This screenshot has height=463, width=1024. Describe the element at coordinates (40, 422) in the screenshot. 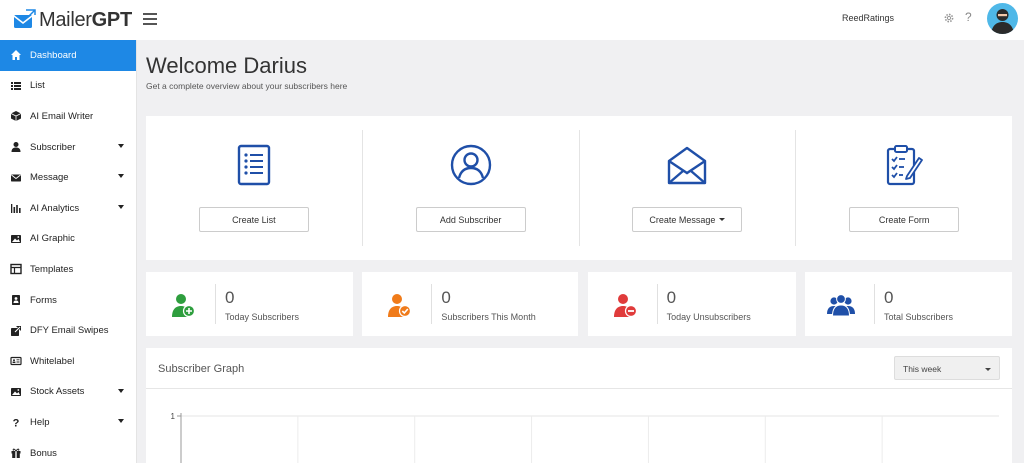

I see `sidebar-item-label: Help` at that location.